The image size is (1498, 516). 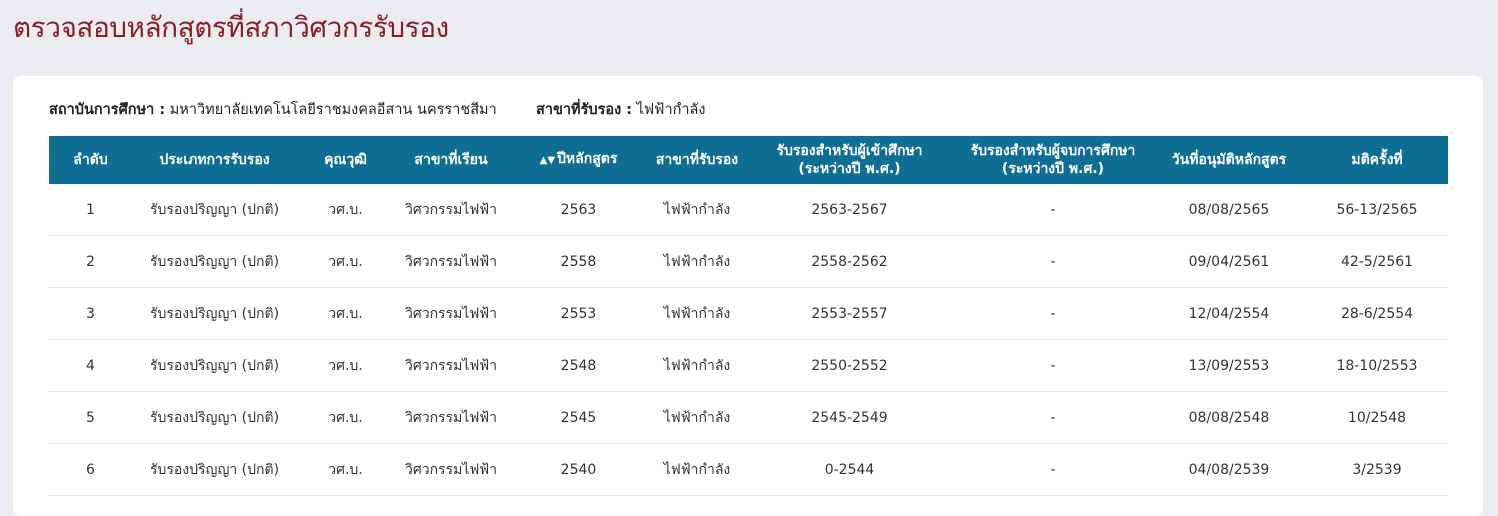 What do you see at coordinates (578, 313) in the screenshot?
I see `cell-year: 2553` at bounding box center [578, 313].